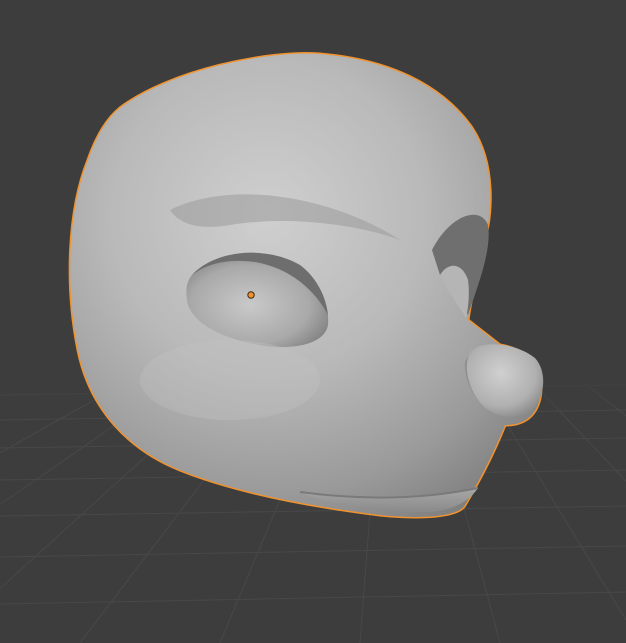 This screenshot has width=626, height=643. What do you see at coordinates (230, 380) in the screenshot?
I see `cheek-highlight` at bounding box center [230, 380].